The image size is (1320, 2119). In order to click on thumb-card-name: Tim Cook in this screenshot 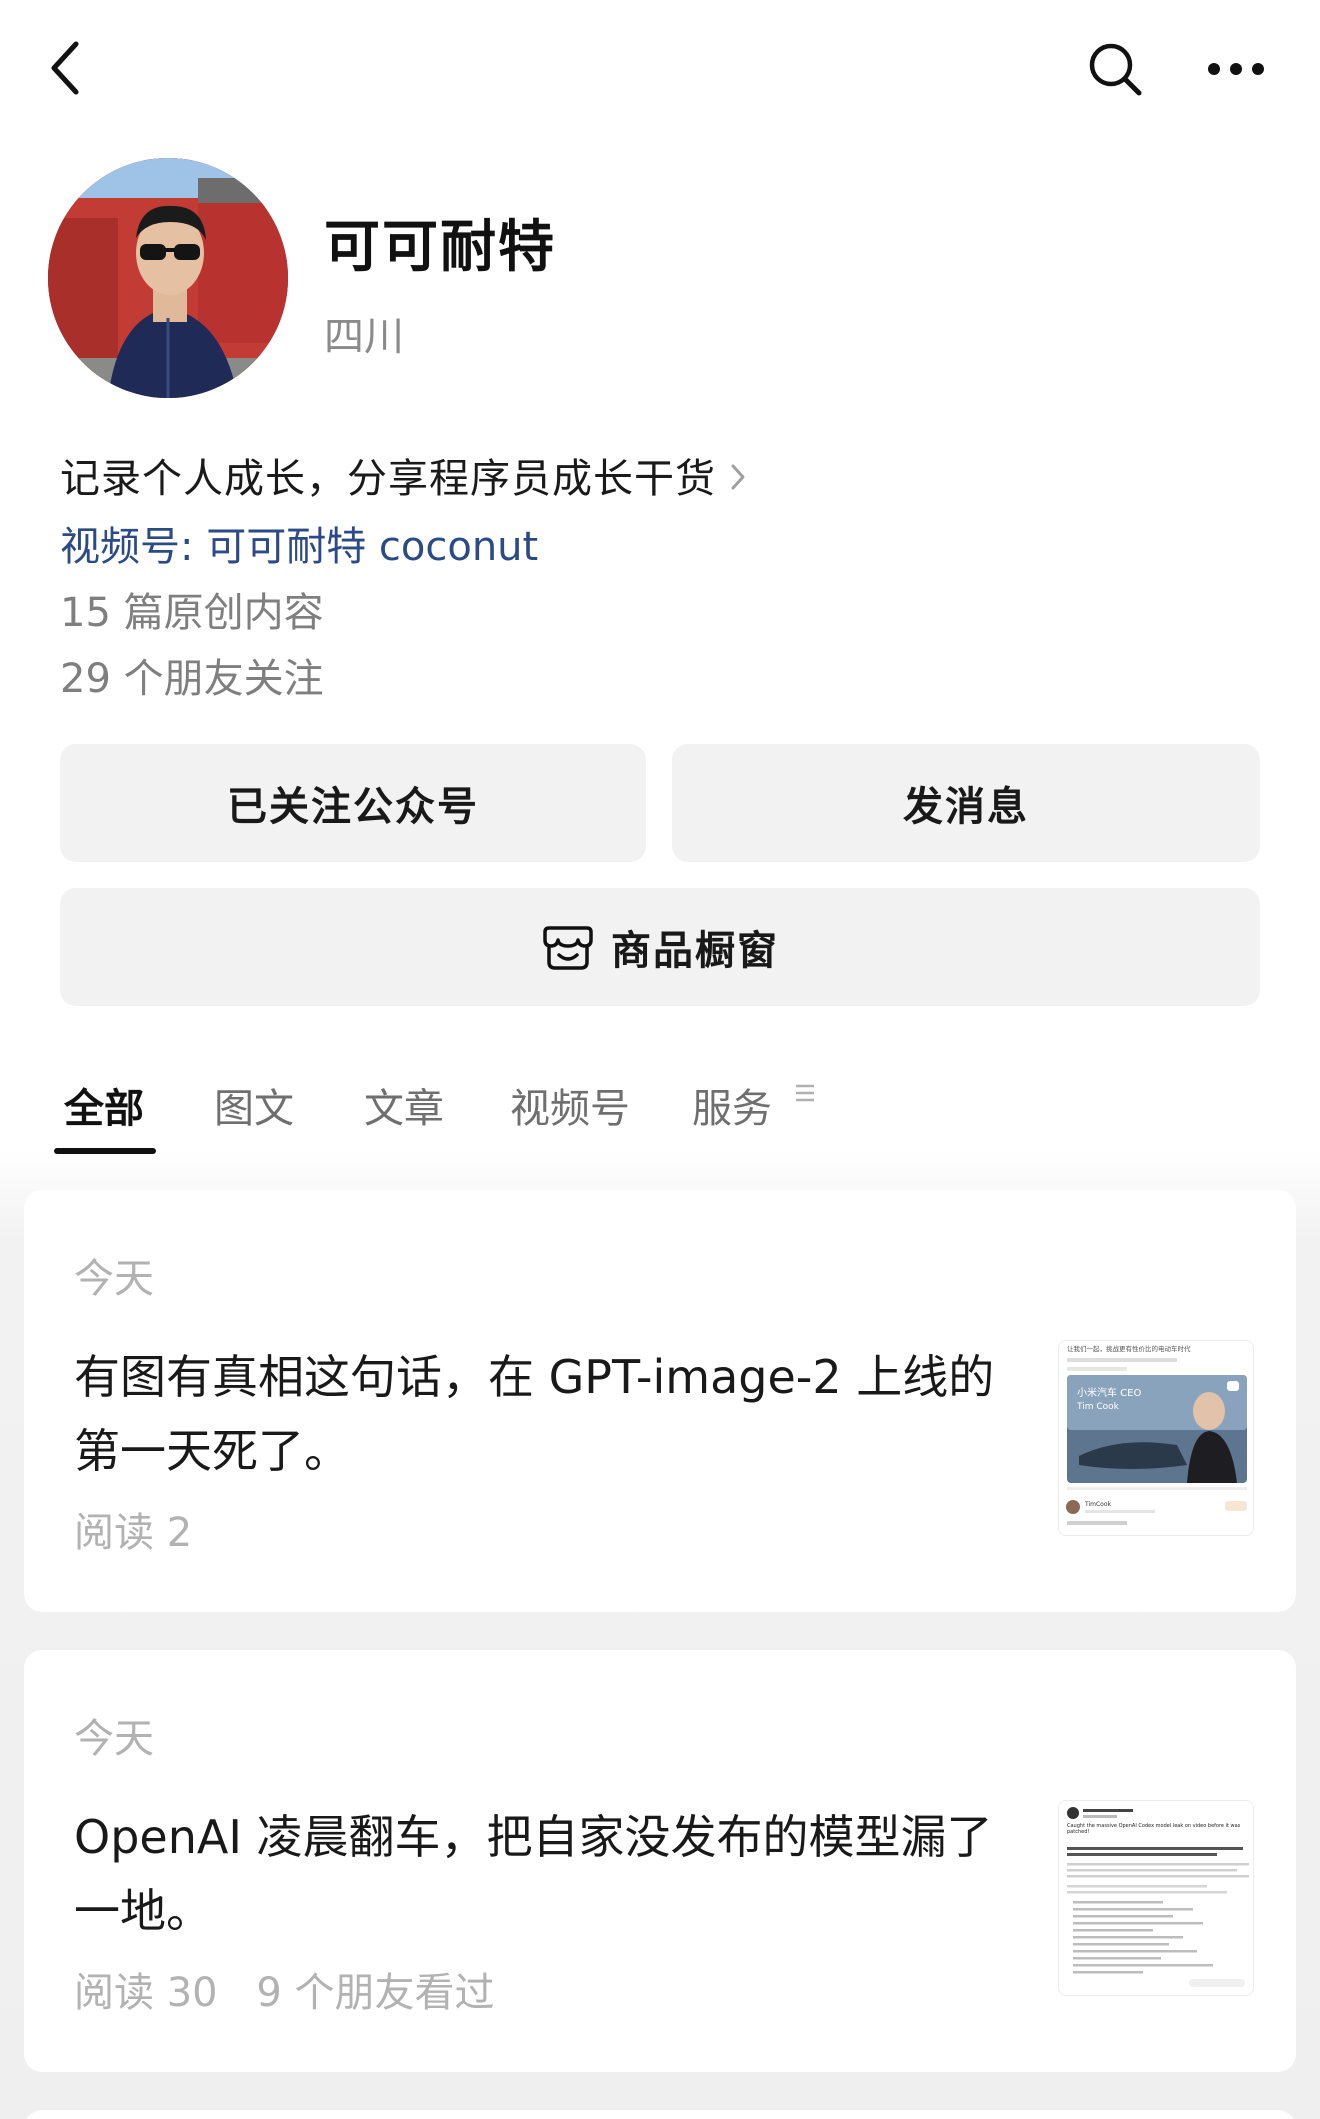, I will do `click(1098, 1407)`.